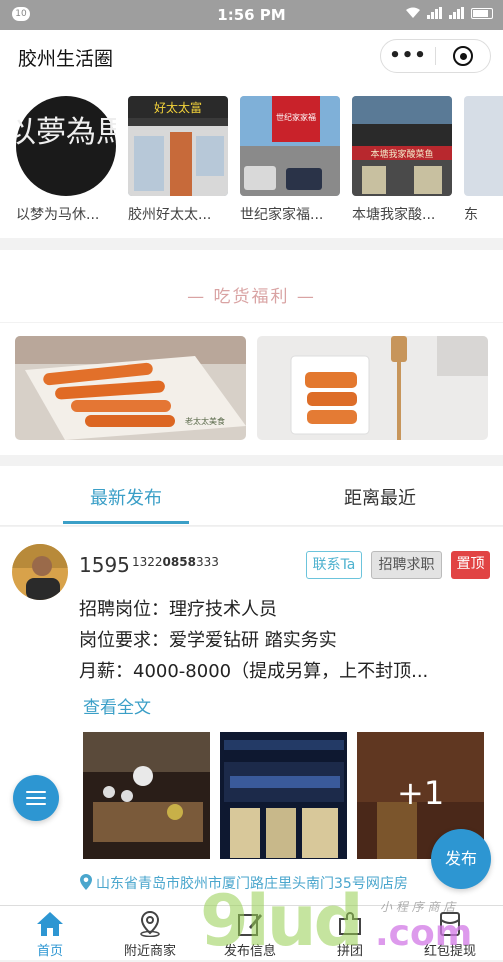 This screenshot has width=503, height=962. What do you see at coordinates (66, 59) in the screenshot?
I see `page-title: 胶州生活圈` at bounding box center [66, 59].